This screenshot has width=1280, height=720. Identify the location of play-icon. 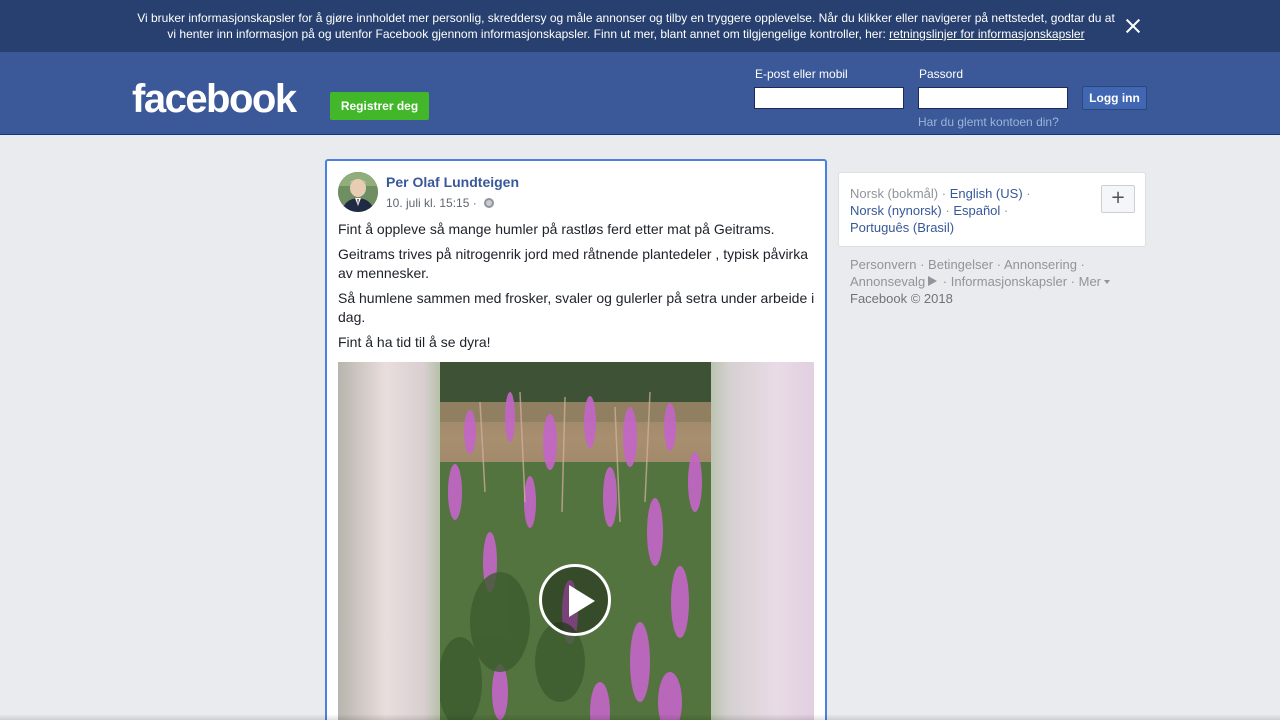
(582, 601).